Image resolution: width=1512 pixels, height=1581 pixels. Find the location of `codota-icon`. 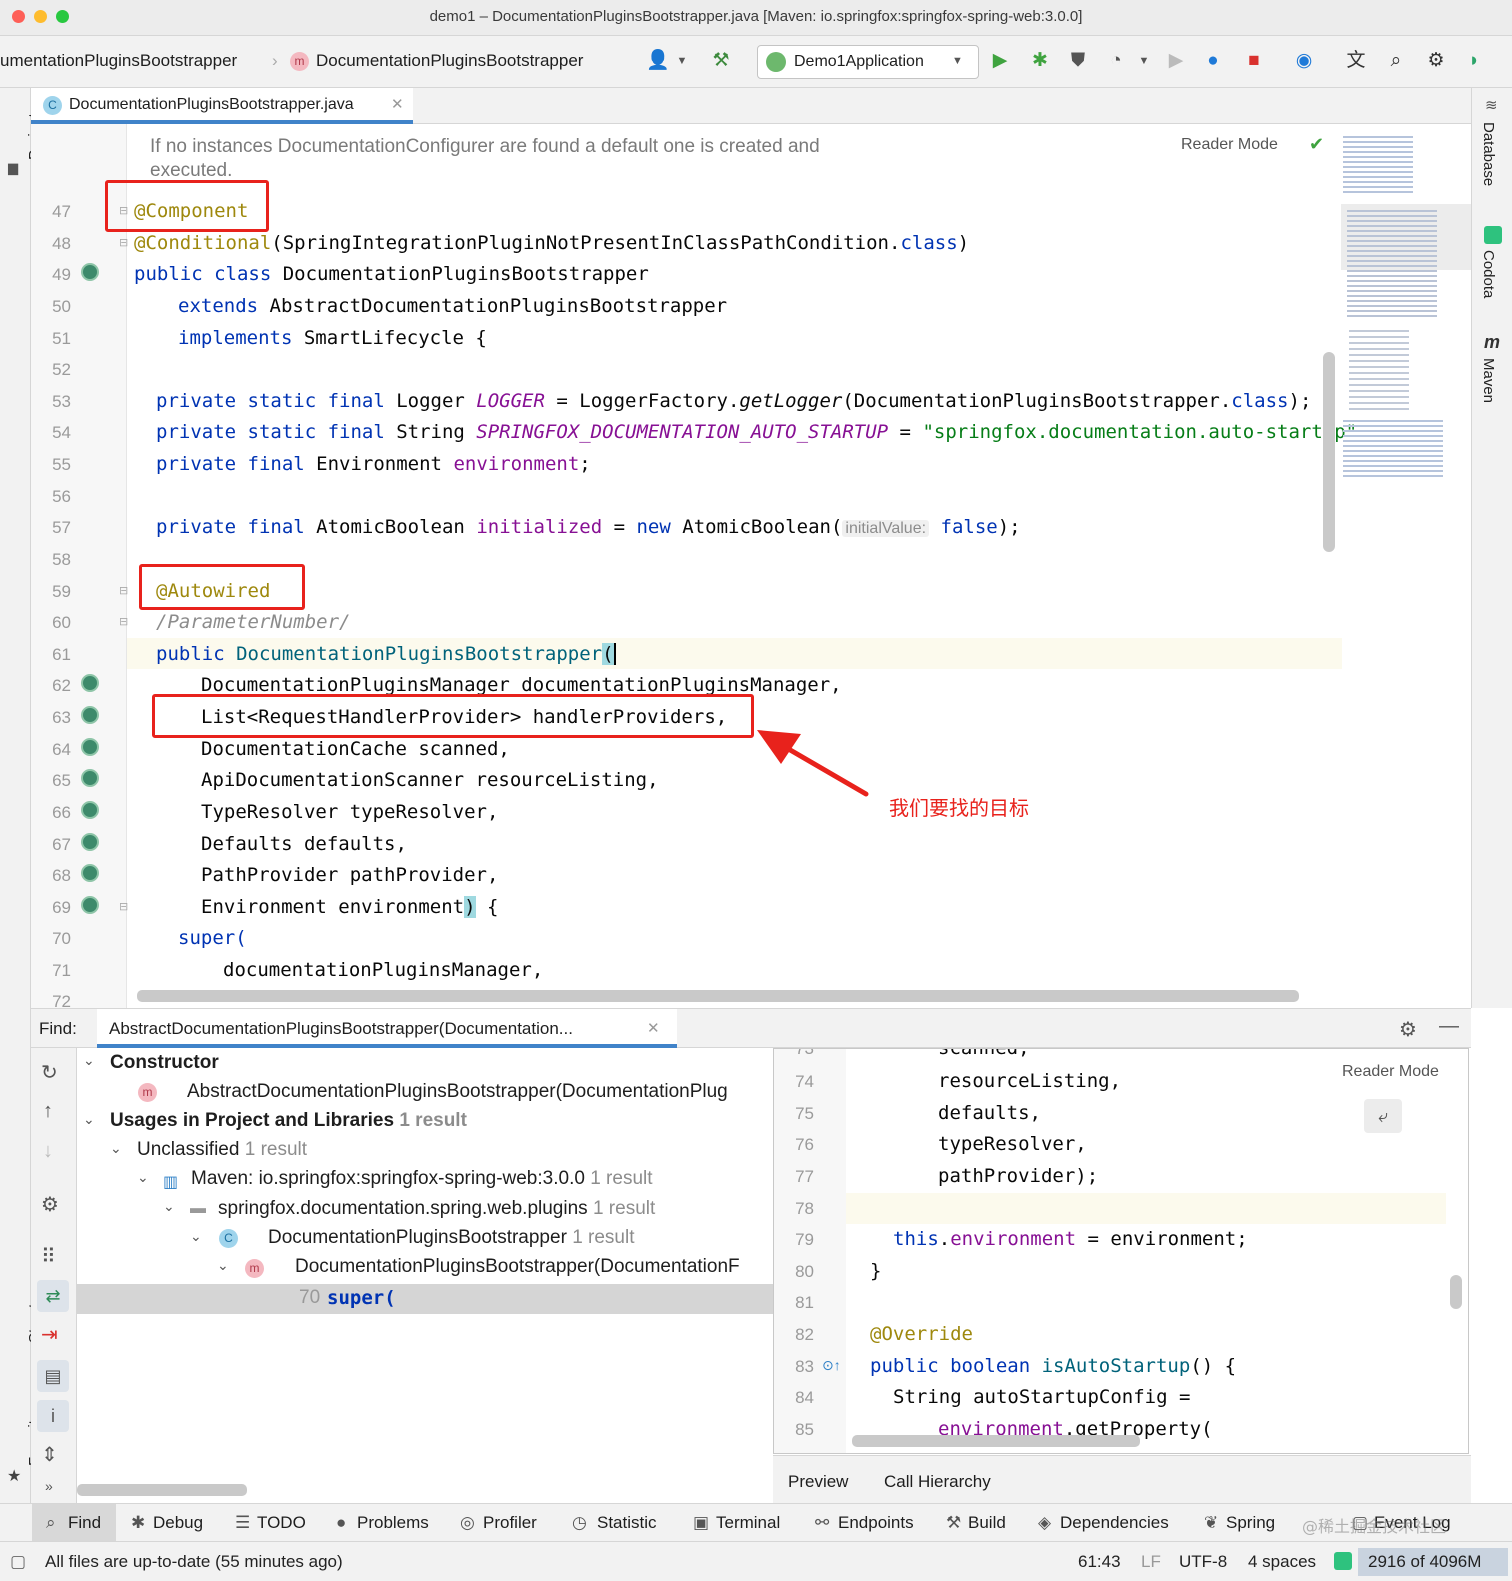

codota-icon is located at coordinates (1343, 1561).